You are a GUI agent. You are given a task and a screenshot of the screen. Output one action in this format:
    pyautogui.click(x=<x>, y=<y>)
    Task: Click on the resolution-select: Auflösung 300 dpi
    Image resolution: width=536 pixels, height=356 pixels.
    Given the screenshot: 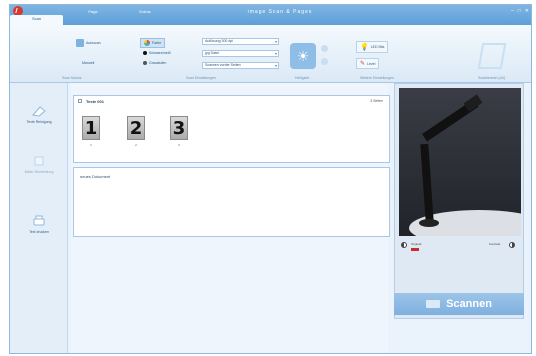 What is the action you would take?
    pyautogui.click(x=240, y=41)
    